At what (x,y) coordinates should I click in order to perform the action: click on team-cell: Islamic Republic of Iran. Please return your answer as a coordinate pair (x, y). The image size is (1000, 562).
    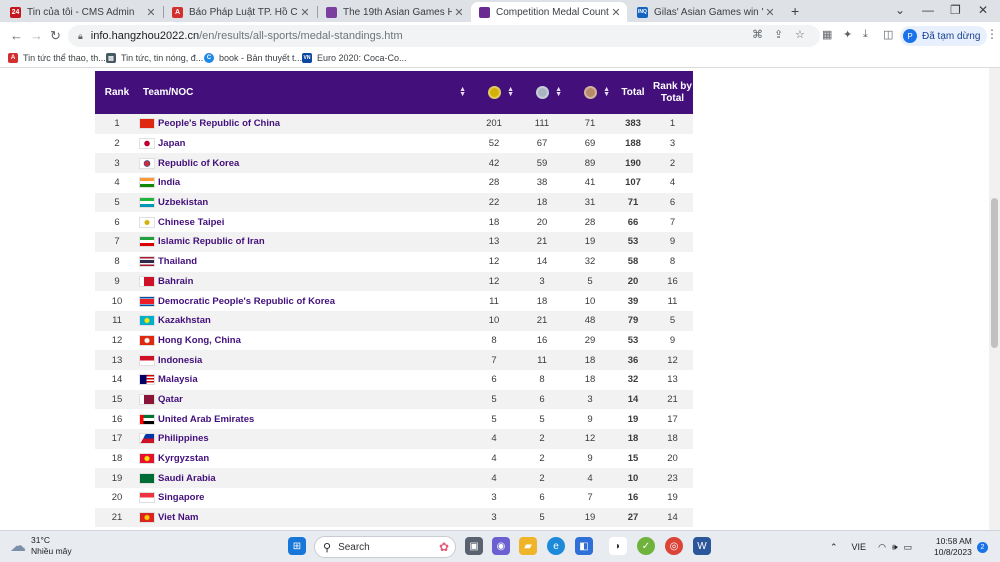
    Looking at the image, I should click on (304, 242).